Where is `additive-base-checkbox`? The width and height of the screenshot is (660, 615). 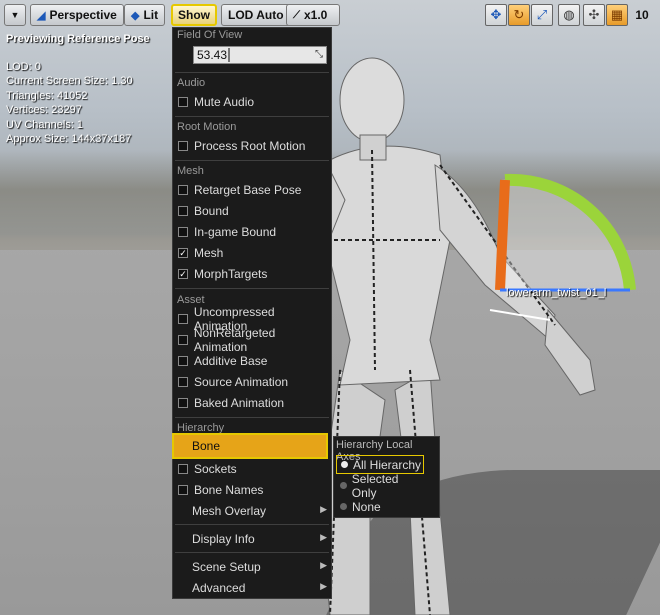 additive-base-checkbox is located at coordinates (183, 360).